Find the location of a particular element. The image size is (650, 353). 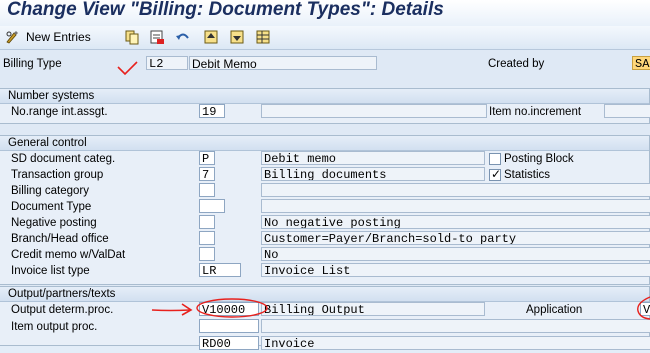

red-arrow-annotation is located at coordinates (171, 310).